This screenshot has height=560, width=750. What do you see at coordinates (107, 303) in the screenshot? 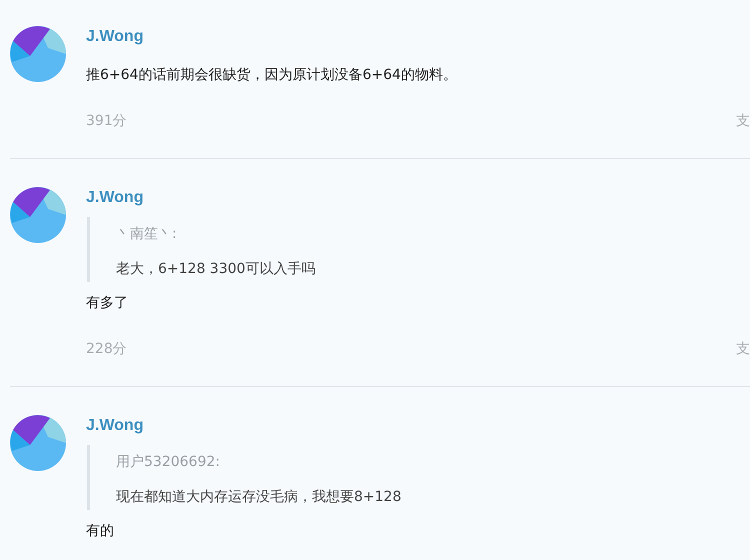
I see `comment-text: 有多了` at bounding box center [107, 303].